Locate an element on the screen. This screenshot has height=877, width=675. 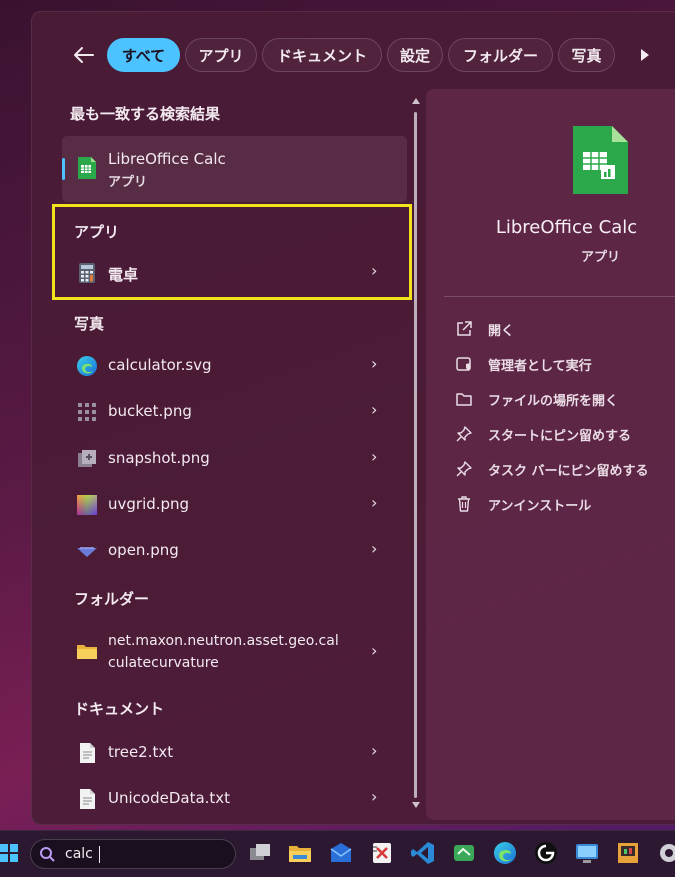
action-label: ファイルの場所を開く is located at coordinates (553, 401).